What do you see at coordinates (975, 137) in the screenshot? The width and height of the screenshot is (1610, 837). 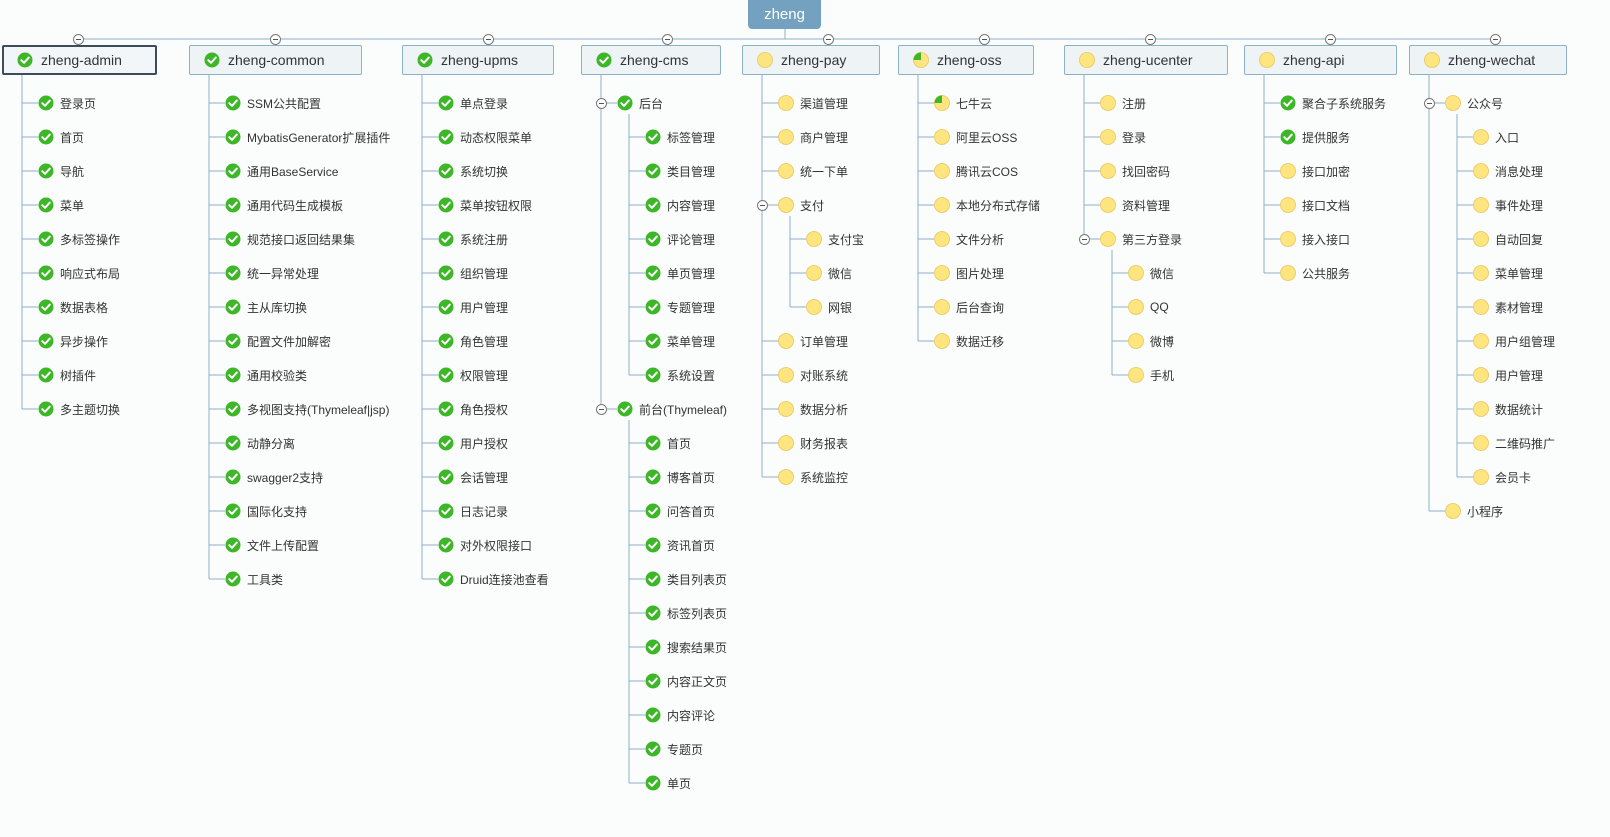 I see `tree-node: 阿里云OSS` at bounding box center [975, 137].